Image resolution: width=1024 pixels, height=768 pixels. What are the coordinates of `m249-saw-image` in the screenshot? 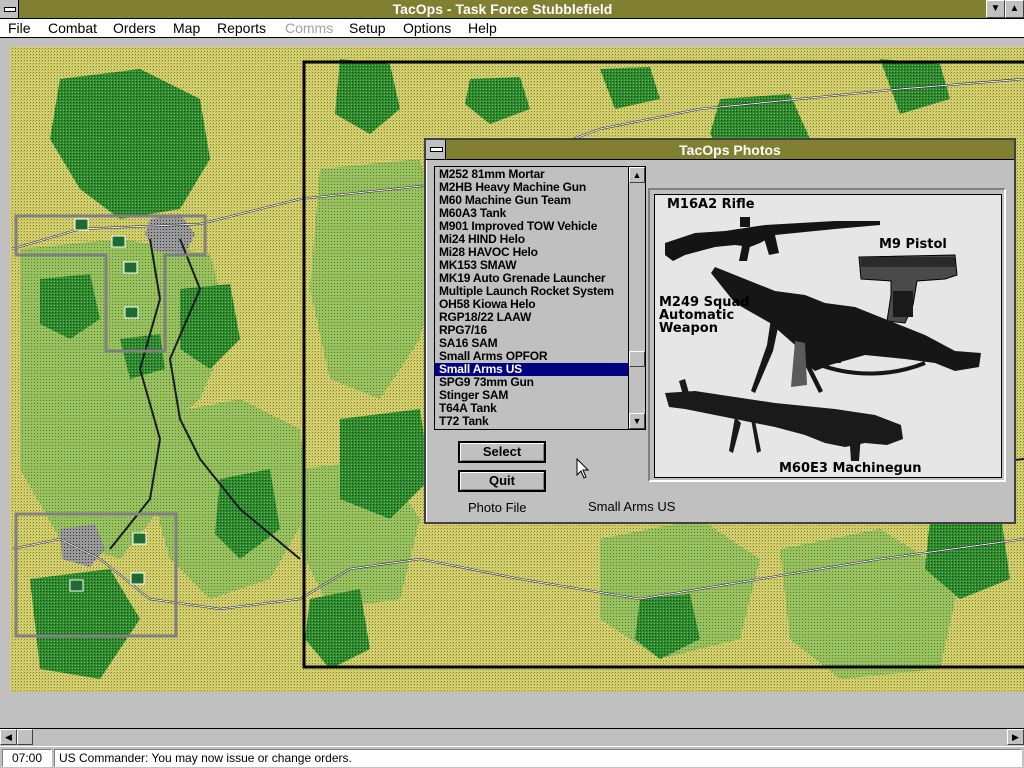 It's located at (846, 330).